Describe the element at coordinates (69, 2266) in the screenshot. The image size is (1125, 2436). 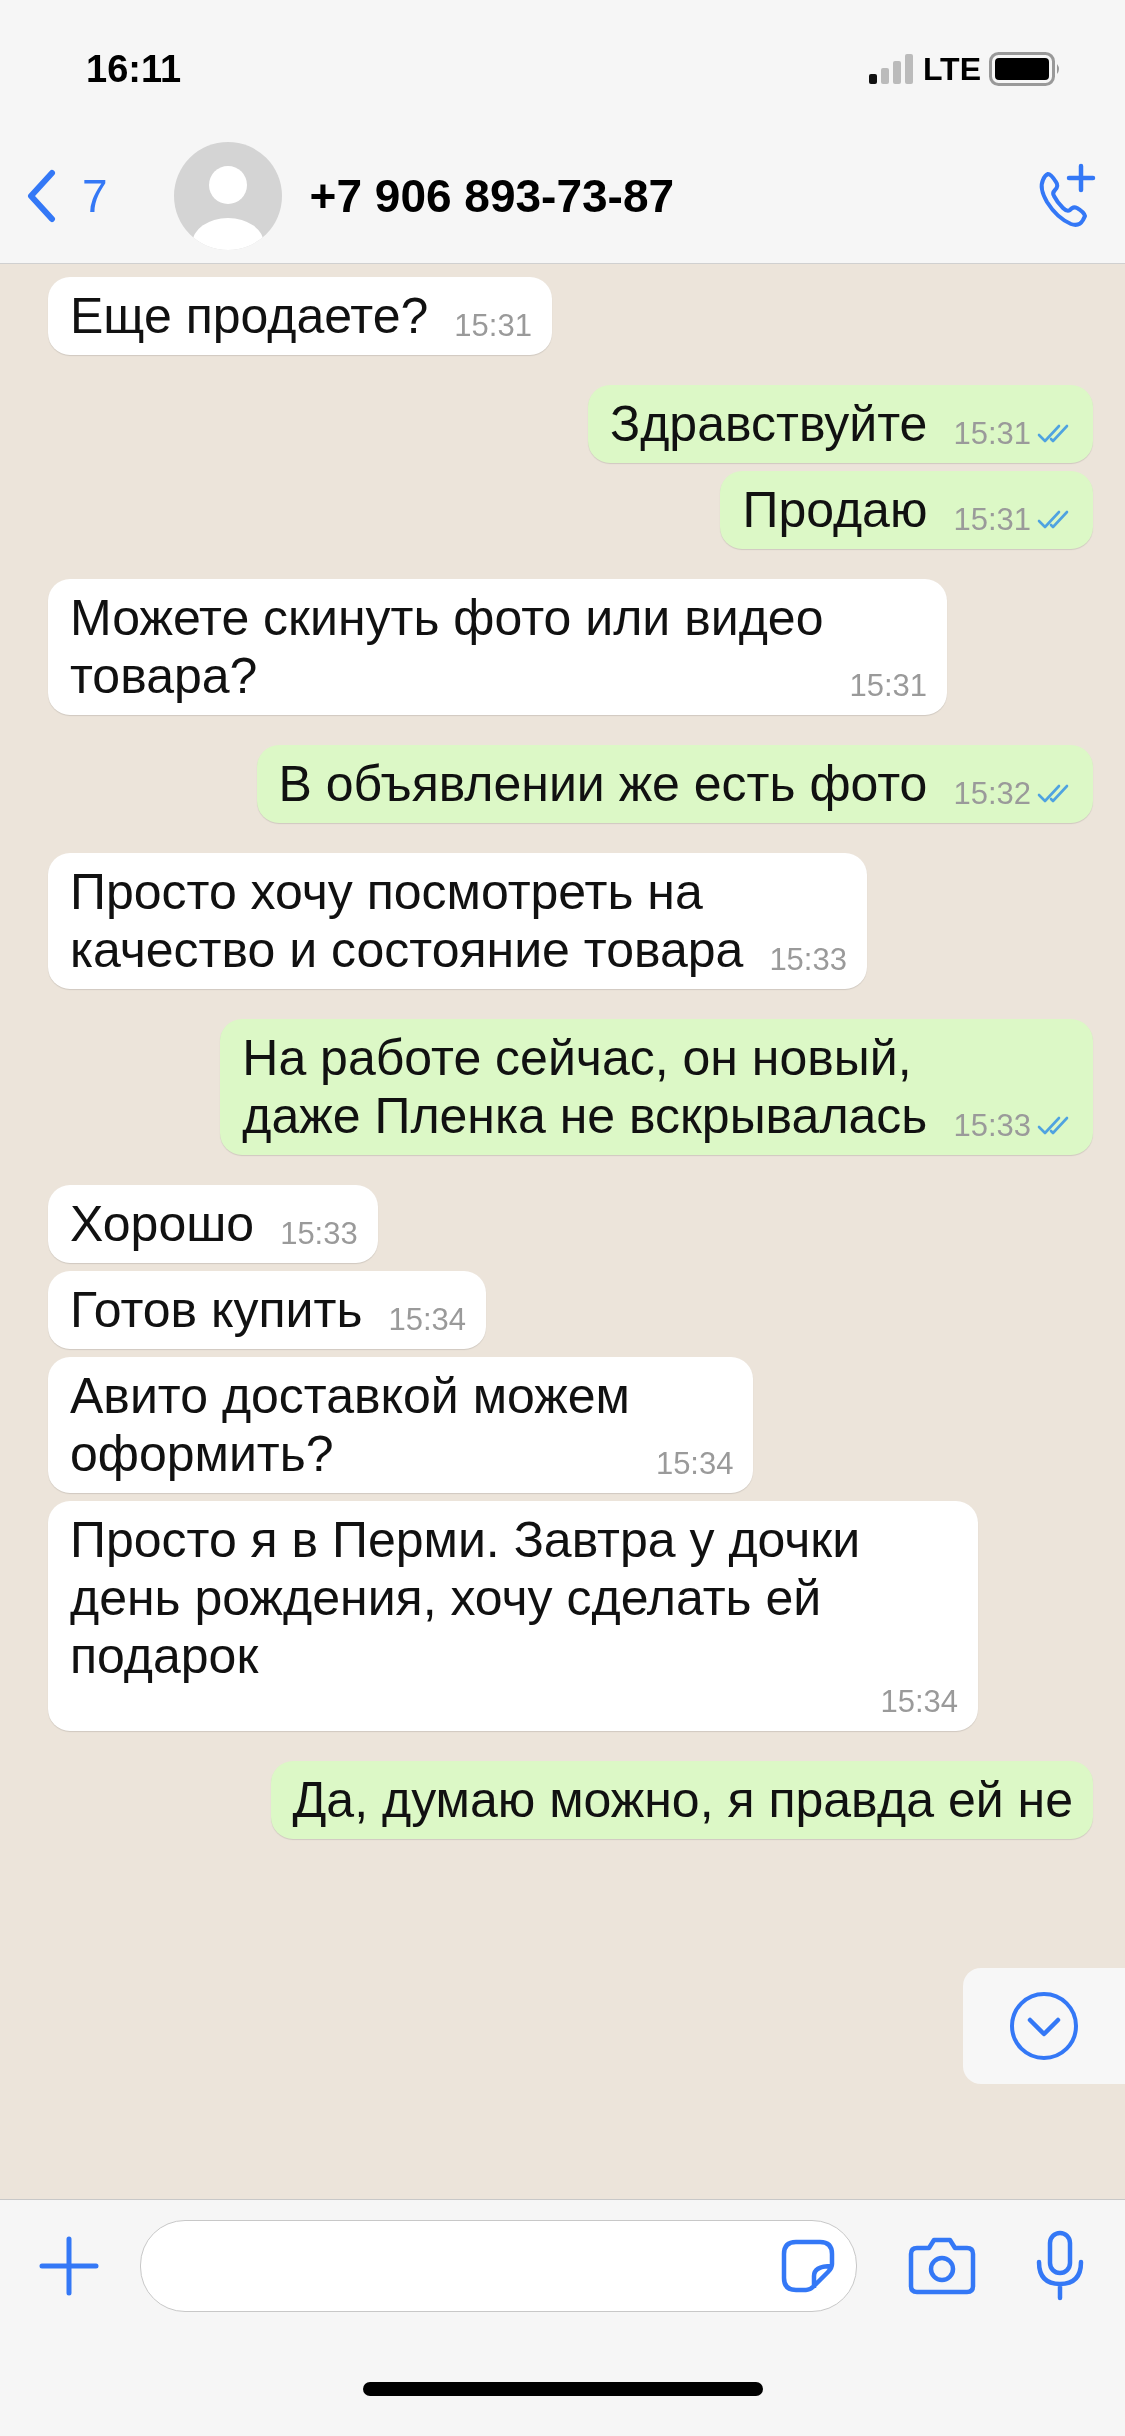
I see `plus-icon` at that location.